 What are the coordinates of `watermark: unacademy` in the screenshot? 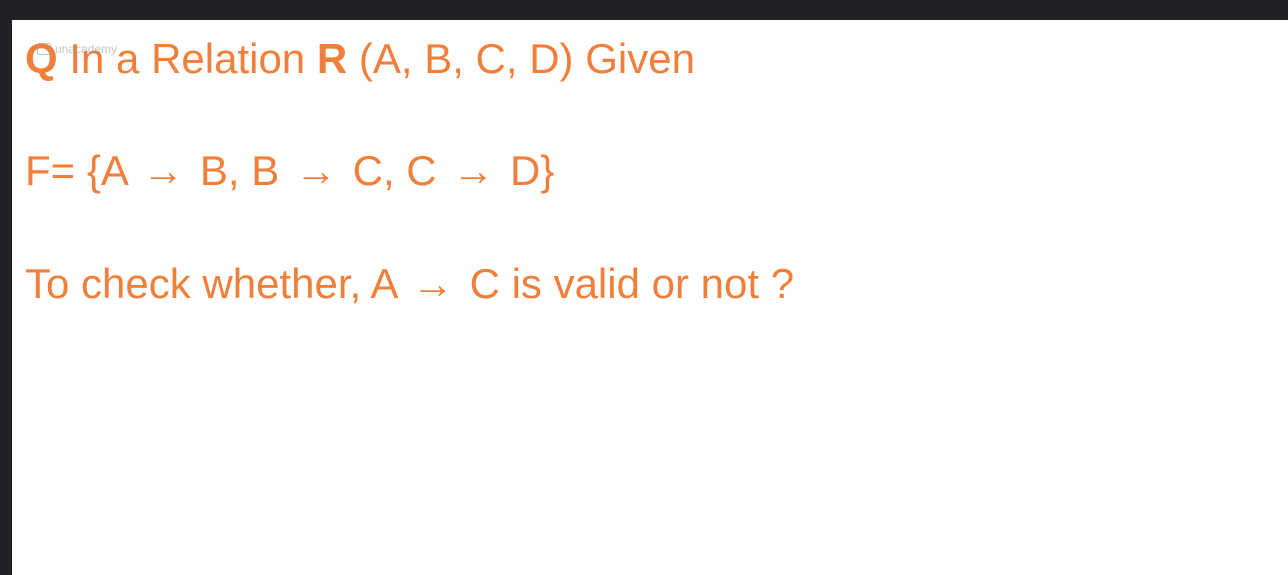 It's located at (77, 49).